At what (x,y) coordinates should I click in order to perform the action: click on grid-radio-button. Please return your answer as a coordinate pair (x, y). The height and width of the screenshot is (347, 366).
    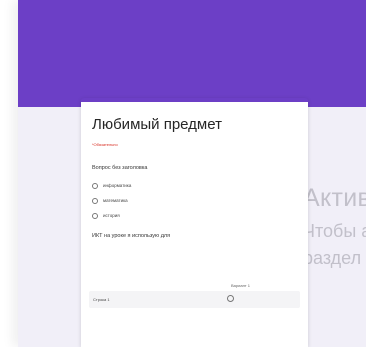
    Looking at the image, I should click on (230, 298).